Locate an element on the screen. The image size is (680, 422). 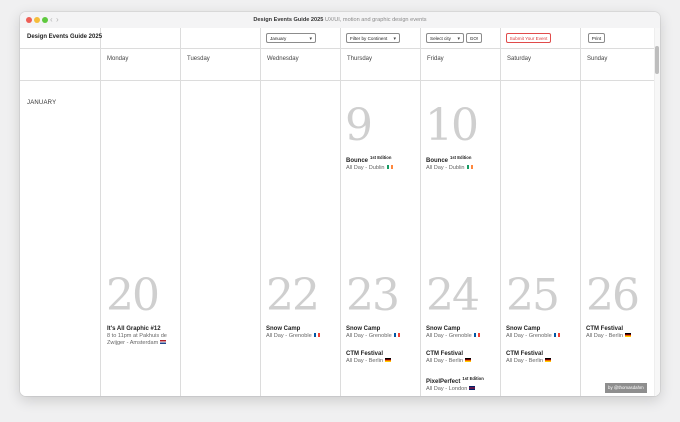
date-number: 24 is located at coordinates (453, 295).